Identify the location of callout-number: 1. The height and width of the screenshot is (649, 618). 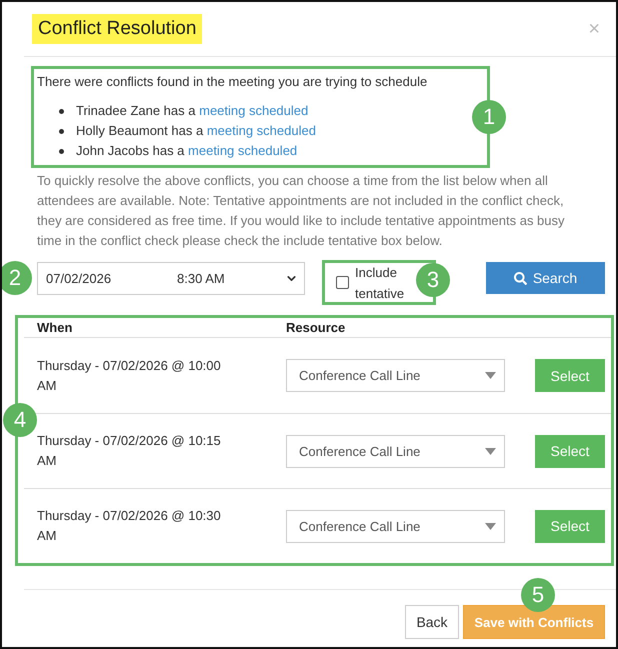
(489, 117).